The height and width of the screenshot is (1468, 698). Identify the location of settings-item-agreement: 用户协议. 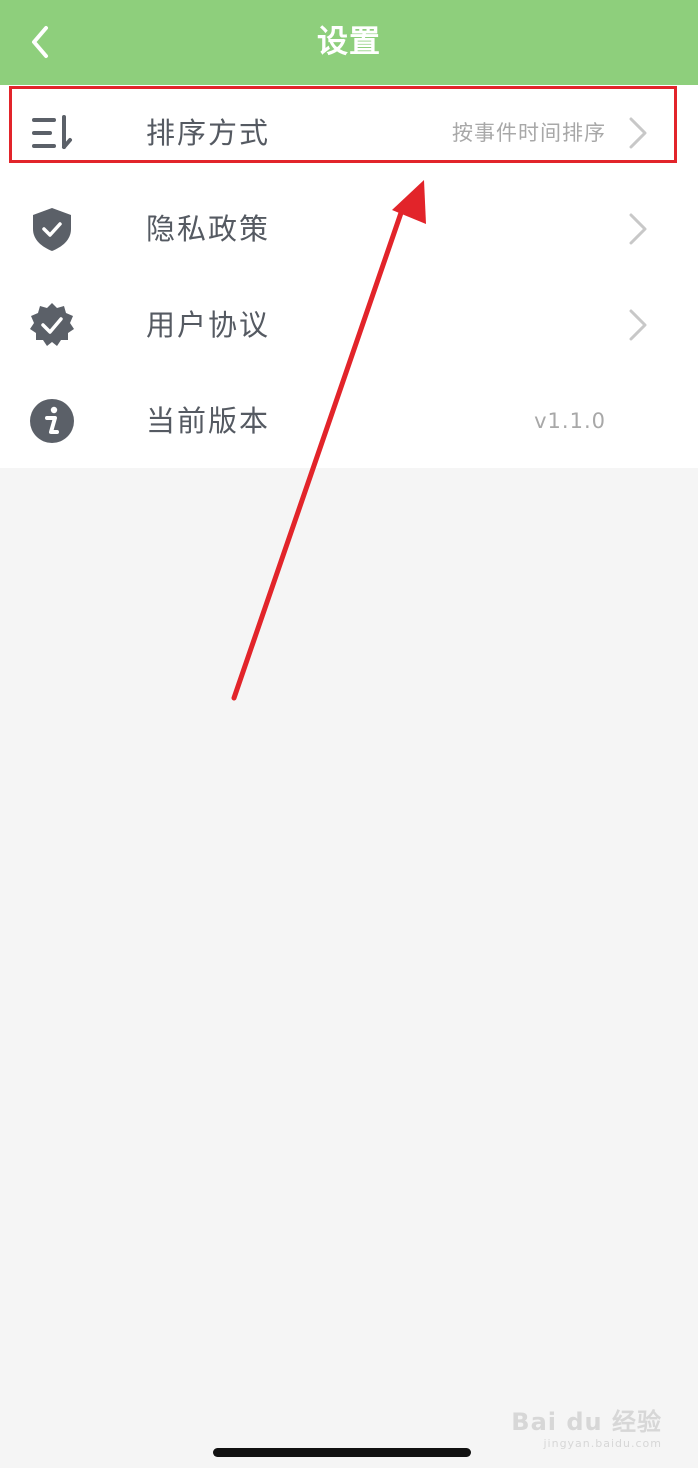
(349, 325).